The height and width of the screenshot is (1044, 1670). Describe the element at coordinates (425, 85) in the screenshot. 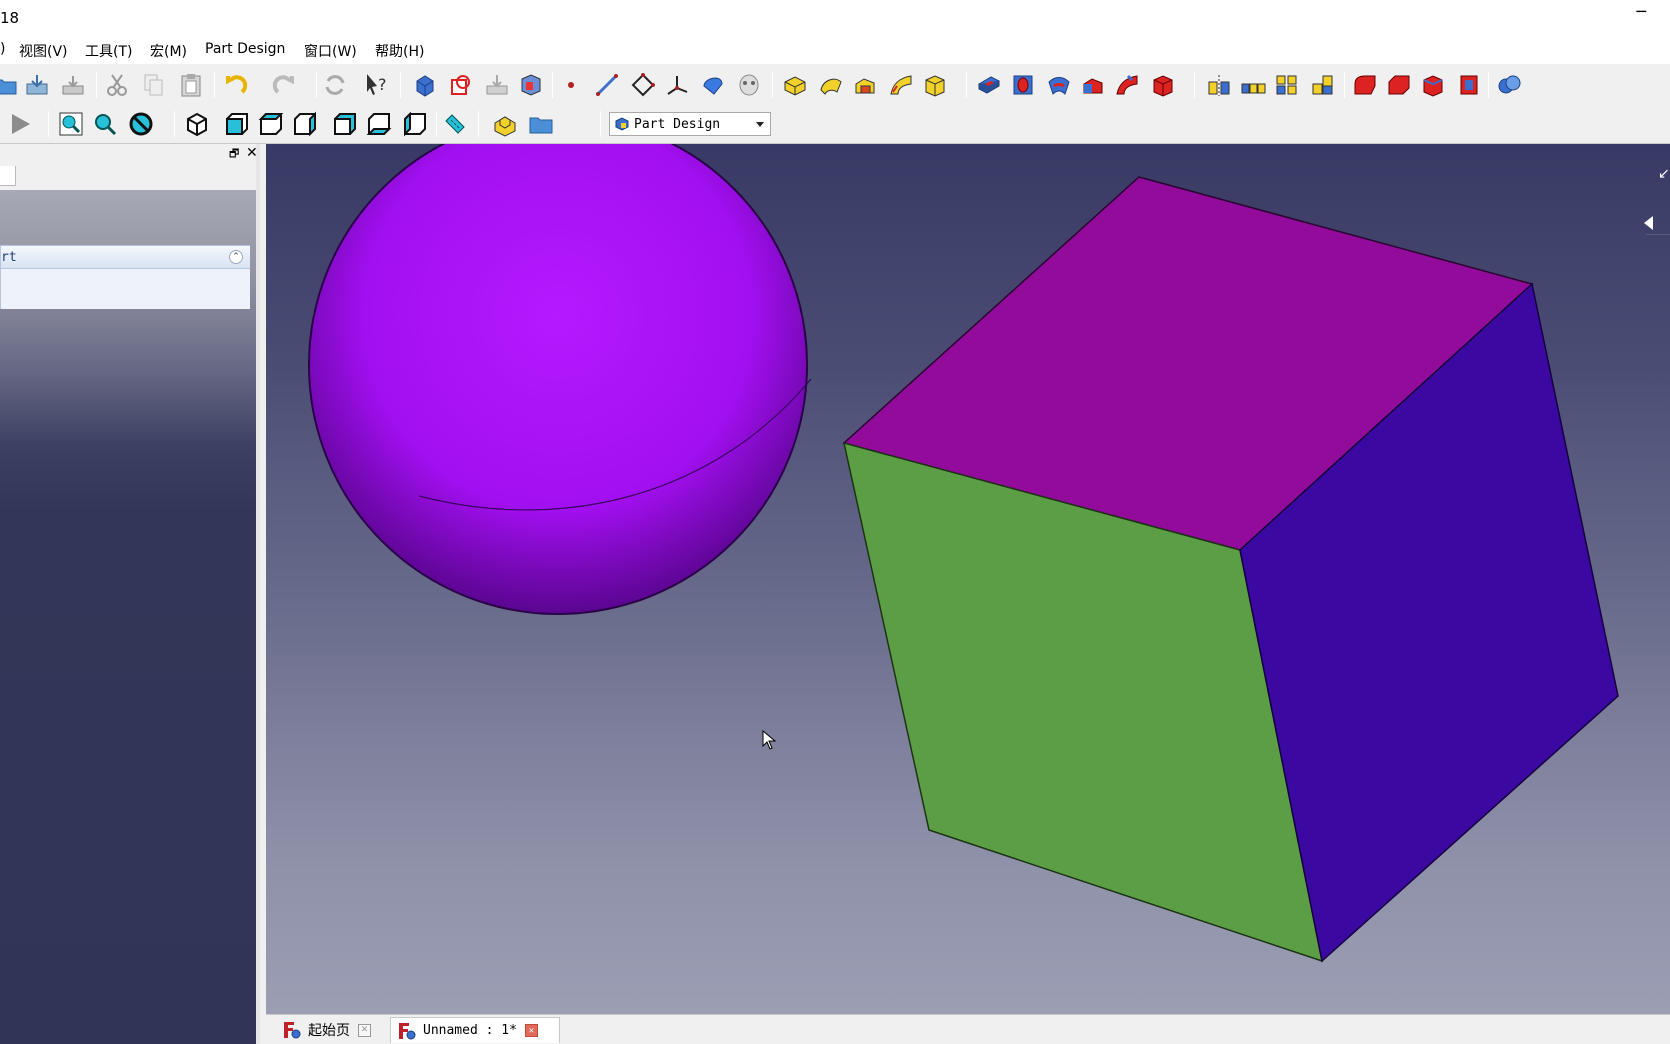

I see `create-body-icon` at that location.